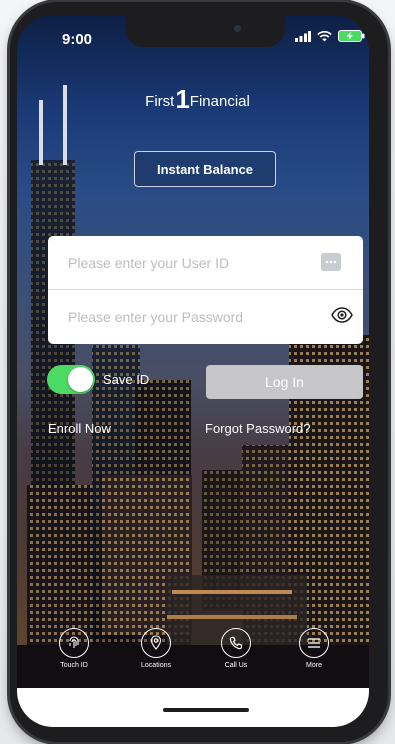  Describe the element at coordinates (182, 99) in the screenshot. I see `brand-one: 1` at that location.